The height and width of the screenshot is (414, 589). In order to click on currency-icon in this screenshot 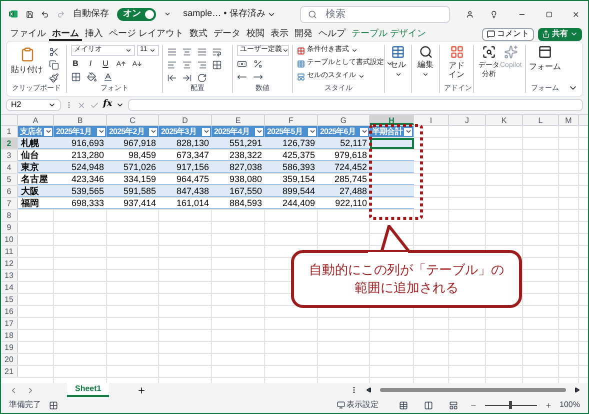, I will do `click(242, 64)`.